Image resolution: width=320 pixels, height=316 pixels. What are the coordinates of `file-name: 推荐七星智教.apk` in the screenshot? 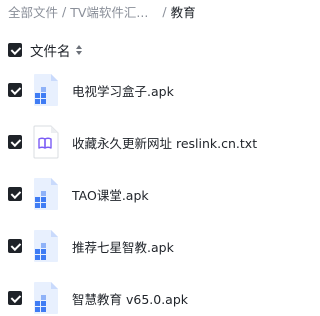 It's located at (123, 246).